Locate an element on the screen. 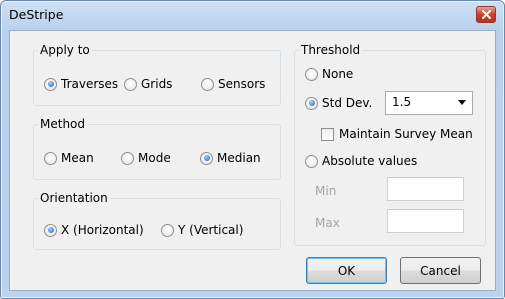 Image resolution: width=505 pixels, height=299 pixels. window-title: DeStripe is located at coordinates (36, 14).